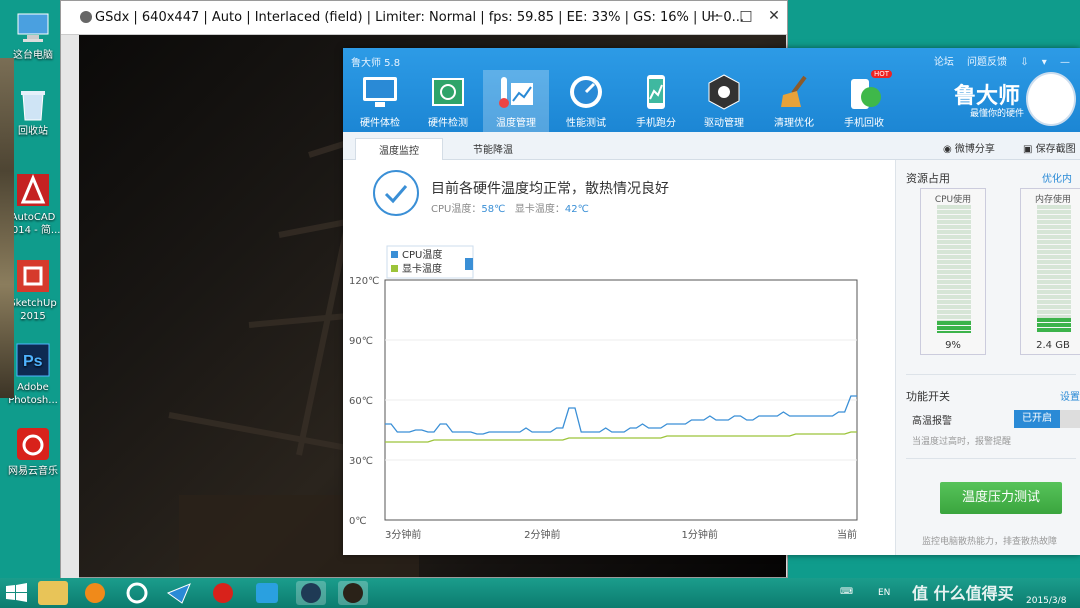 This screenshot has width=1080, height=608. What do you see at coordinates (33, 471) in the screenshot?
I see `desktop-icon-label: 网易云音乐` at bounding box center [33, 471].